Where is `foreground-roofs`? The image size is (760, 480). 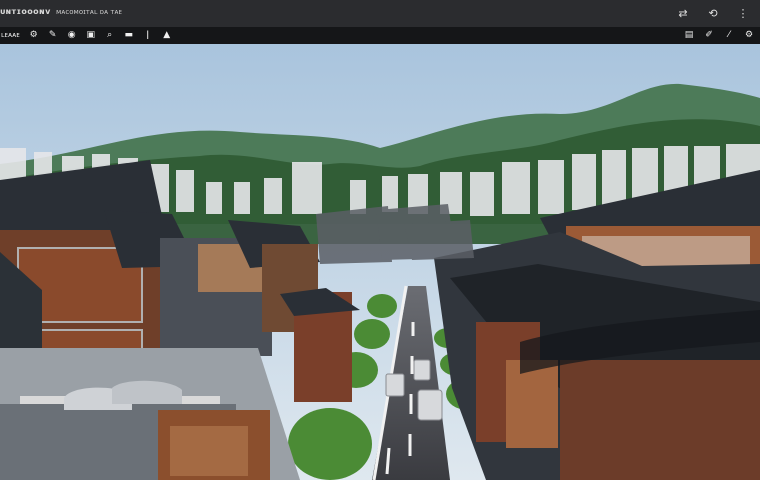
foreground-roofs is located at coordinates (150, 414).